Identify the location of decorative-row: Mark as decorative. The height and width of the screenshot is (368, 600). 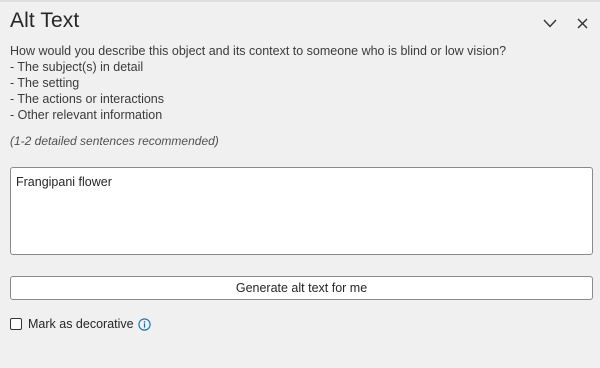
(81, 324).